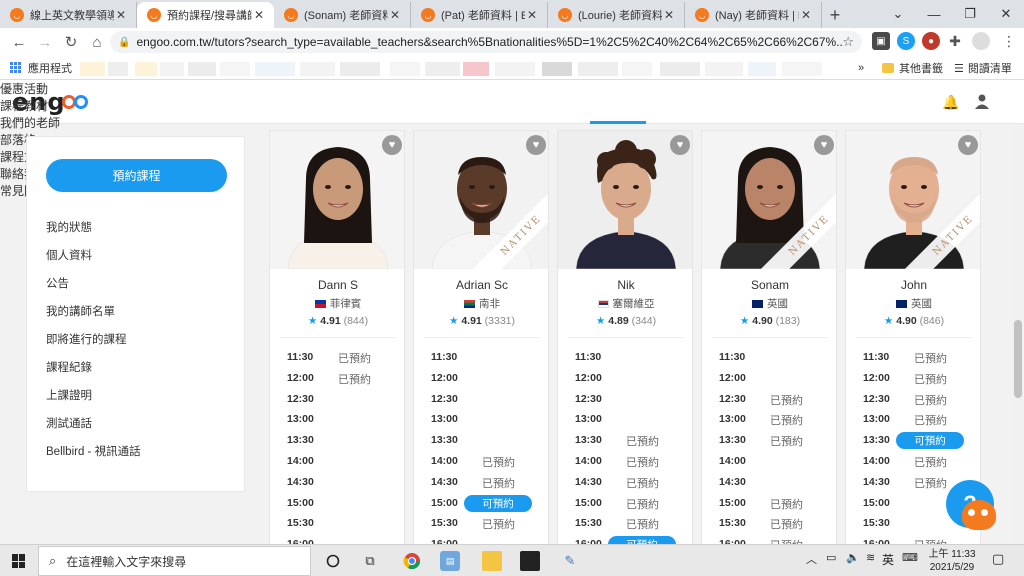  Describe the element at coordinates (69, 227) in the screenshot. I see `sidebar-item: 我的狀態` at that location.